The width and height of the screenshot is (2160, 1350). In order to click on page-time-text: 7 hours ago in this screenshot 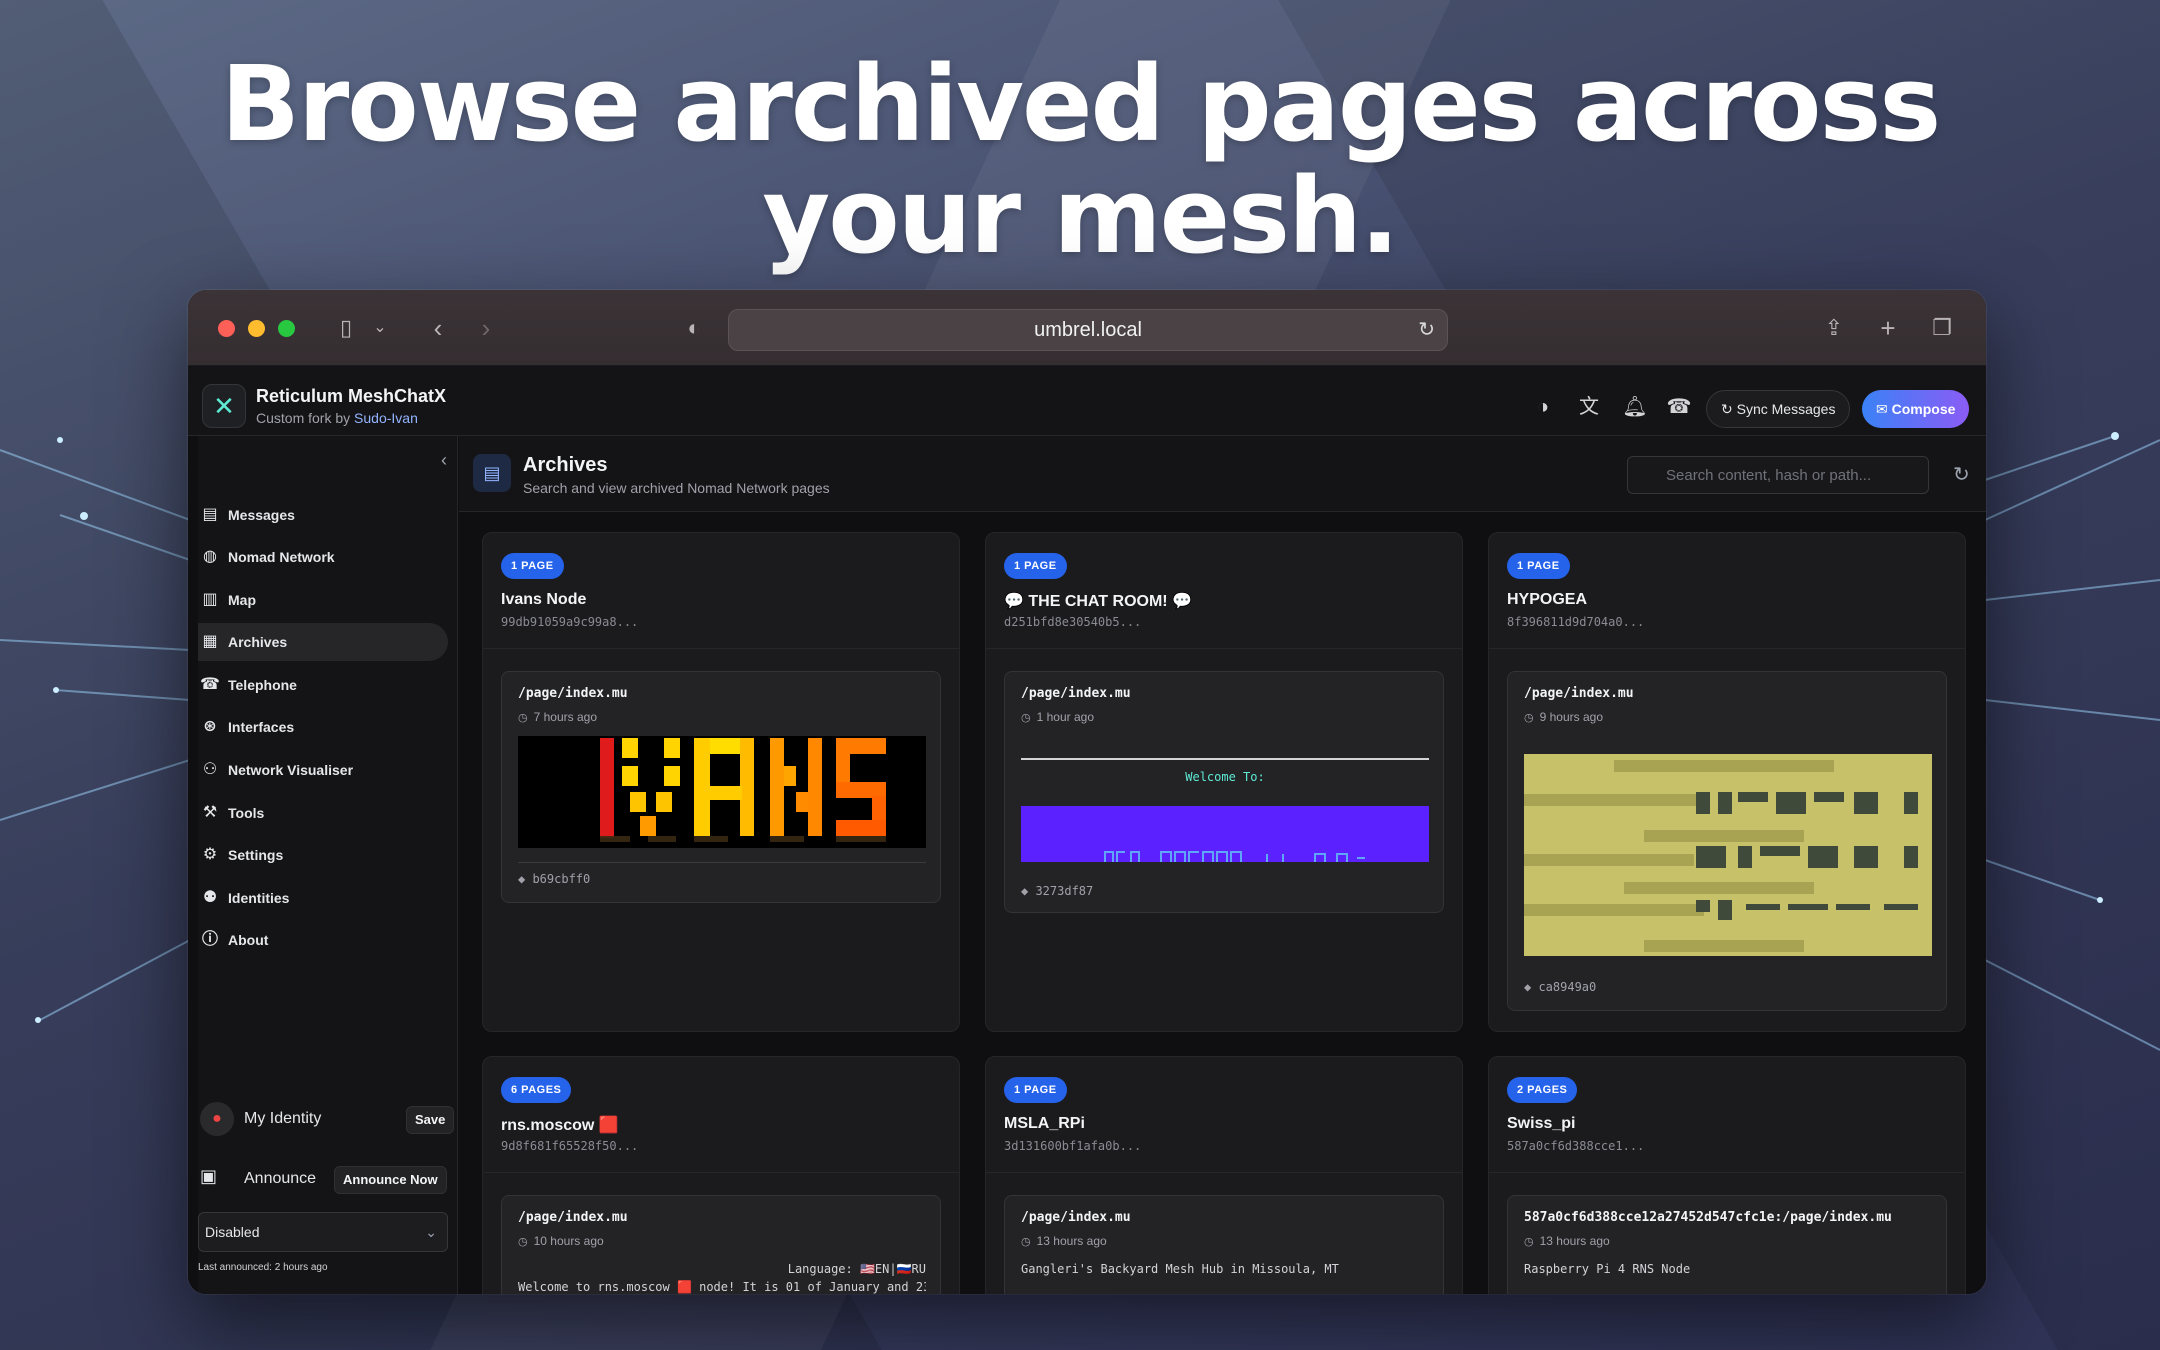, I will do `click(565, 717)`.